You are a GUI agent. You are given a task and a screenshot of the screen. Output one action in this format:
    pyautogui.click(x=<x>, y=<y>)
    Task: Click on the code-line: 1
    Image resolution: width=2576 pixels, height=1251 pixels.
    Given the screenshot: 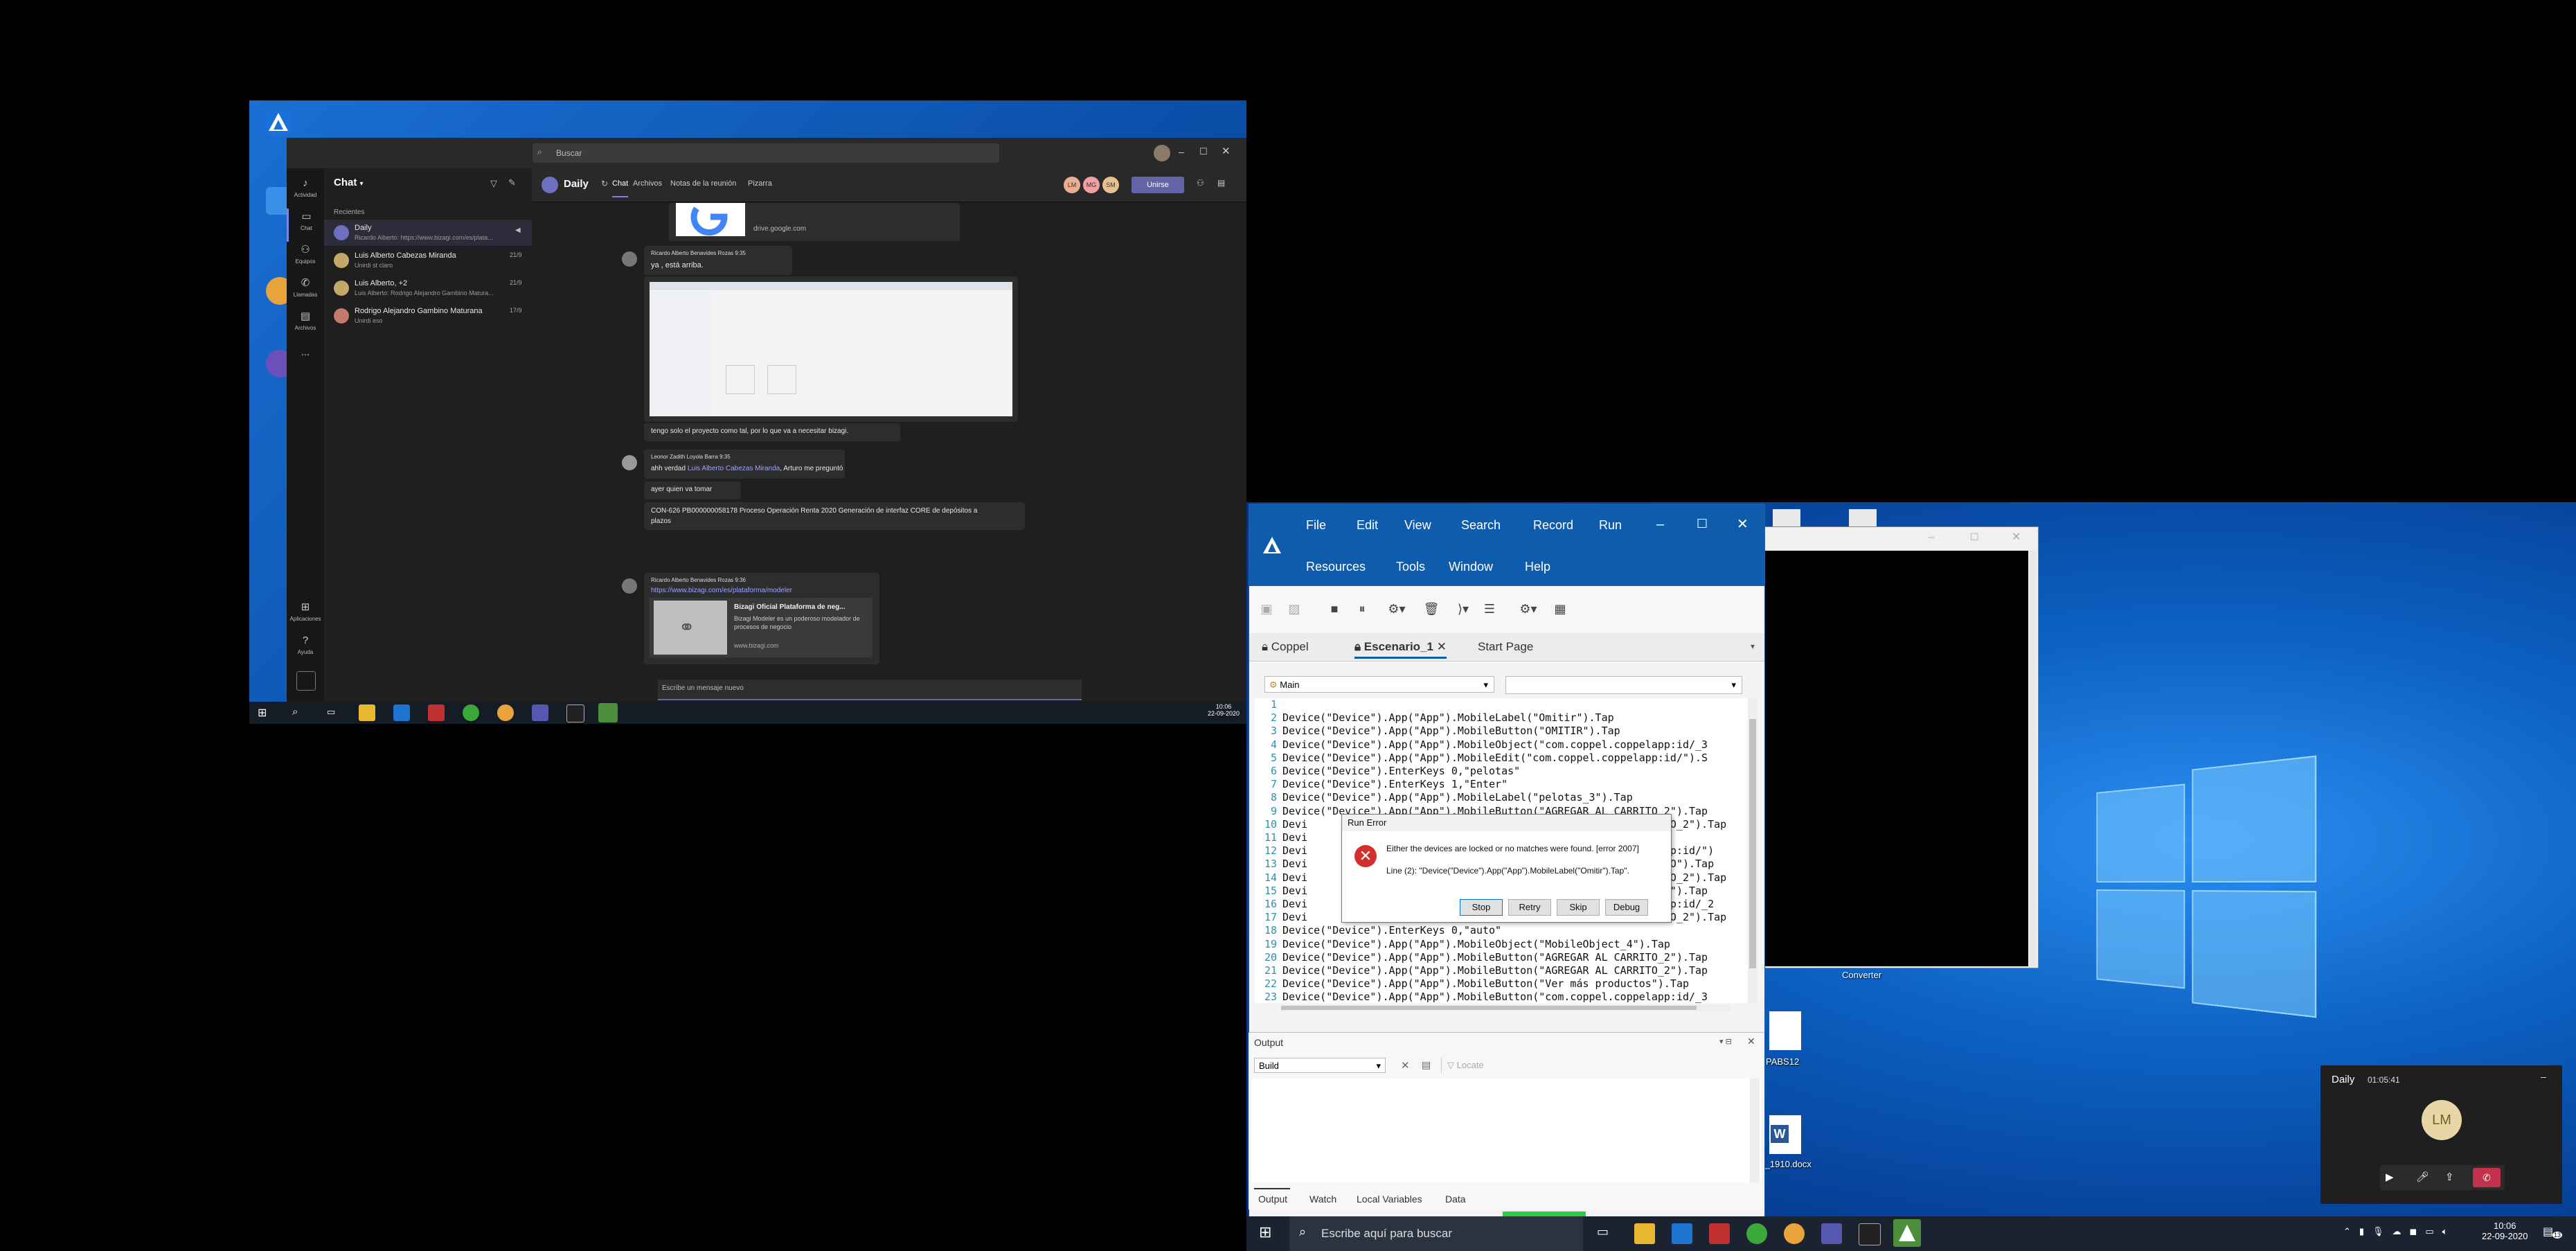 What is the action you would take?
    pyautogui.click(x=1268, y=704)
    